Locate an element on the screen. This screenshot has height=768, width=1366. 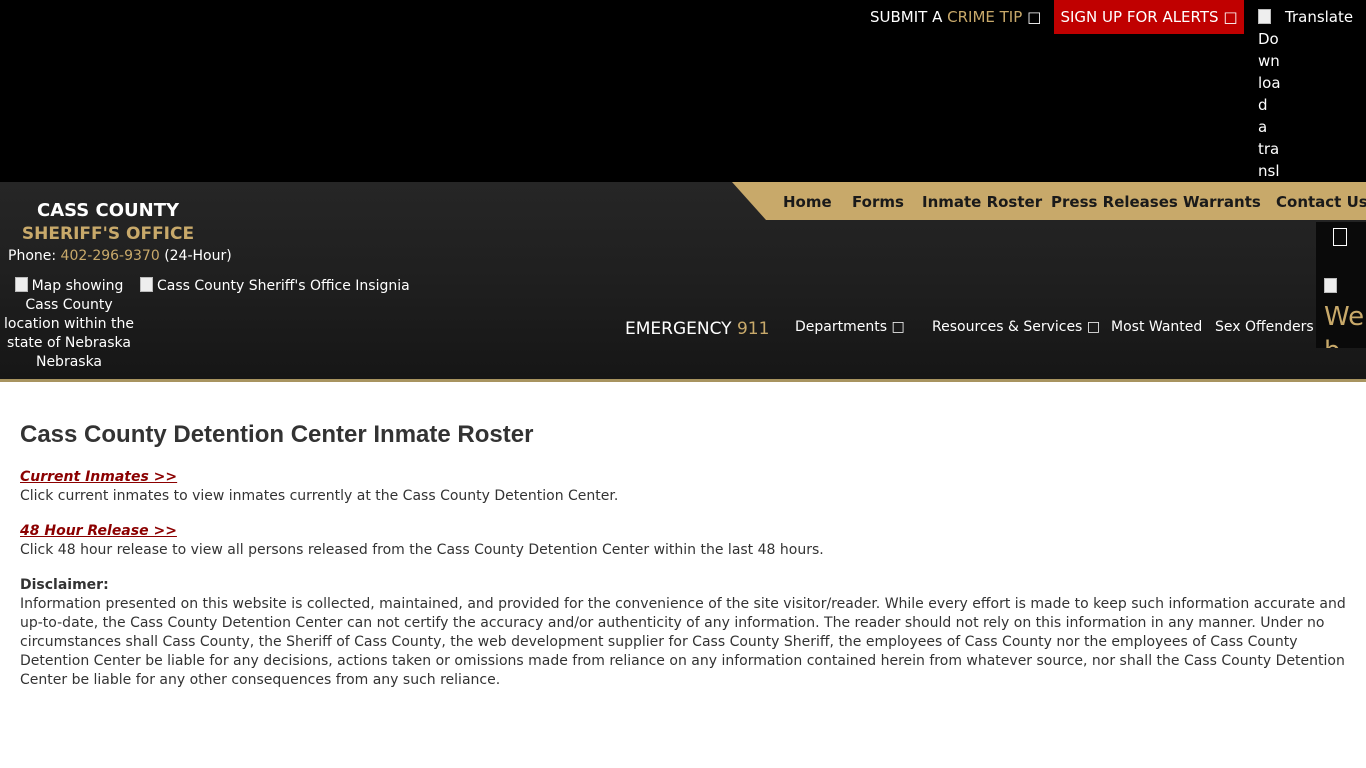
nav-contact-us: Contact Us is located at coordinates (1321, 201).